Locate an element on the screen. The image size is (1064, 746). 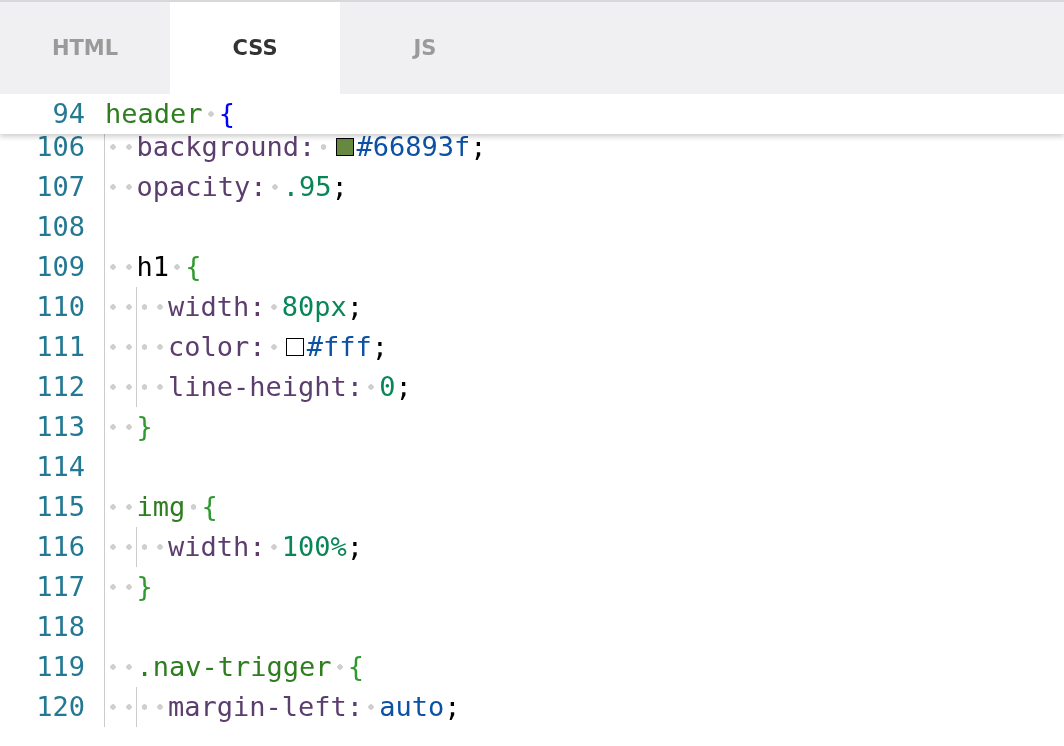
line-number: 114 is located at coordinates (60, 467).